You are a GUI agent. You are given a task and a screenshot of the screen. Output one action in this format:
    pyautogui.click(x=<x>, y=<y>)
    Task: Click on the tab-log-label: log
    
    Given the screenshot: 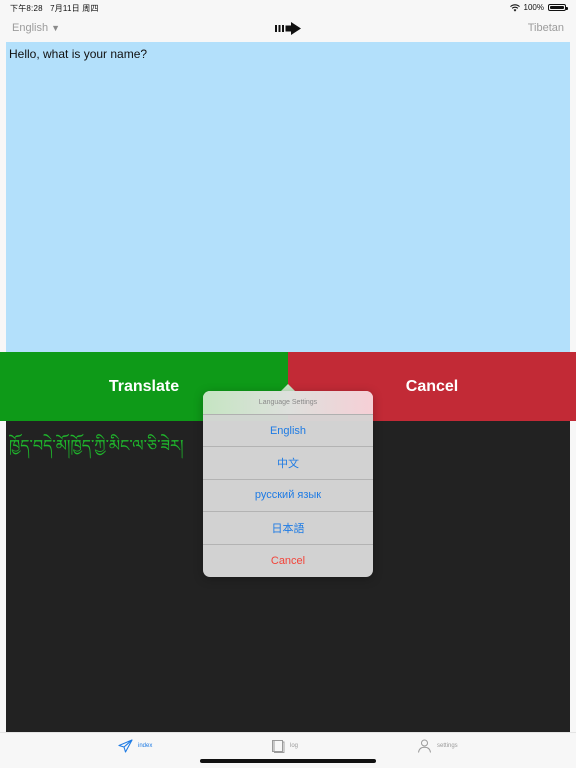 What is the action you would take?
    pyautogui.click(x=294, y=746)
    